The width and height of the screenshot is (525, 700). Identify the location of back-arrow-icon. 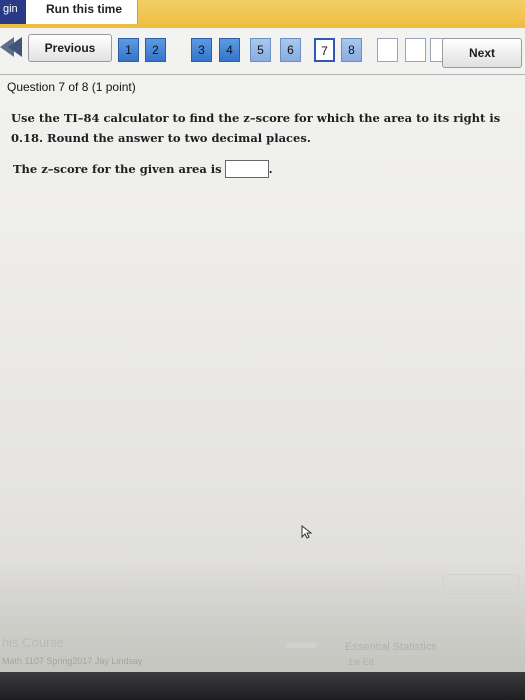
(15, 47).